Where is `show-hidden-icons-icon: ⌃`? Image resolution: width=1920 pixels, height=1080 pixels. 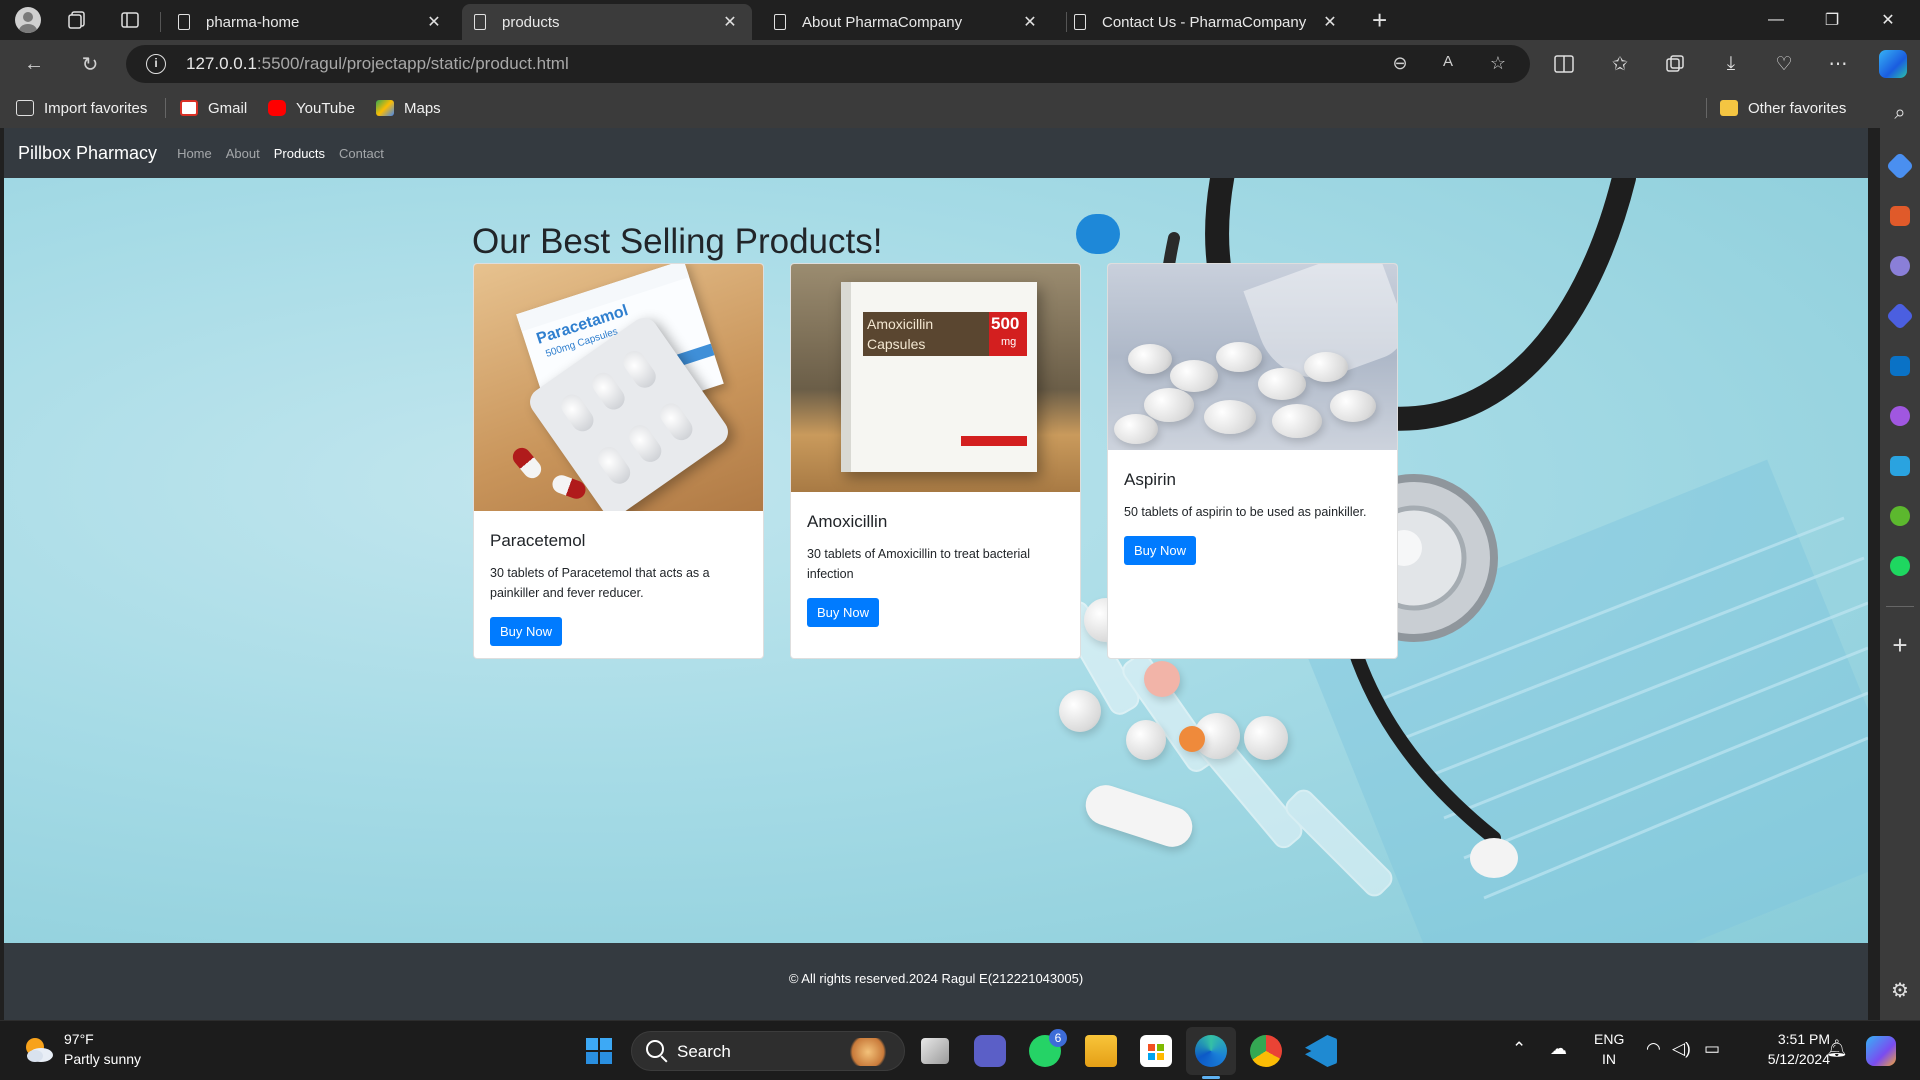 show-hidden-icons-icon: ⌃ is located at coordinates (1519, 1049).